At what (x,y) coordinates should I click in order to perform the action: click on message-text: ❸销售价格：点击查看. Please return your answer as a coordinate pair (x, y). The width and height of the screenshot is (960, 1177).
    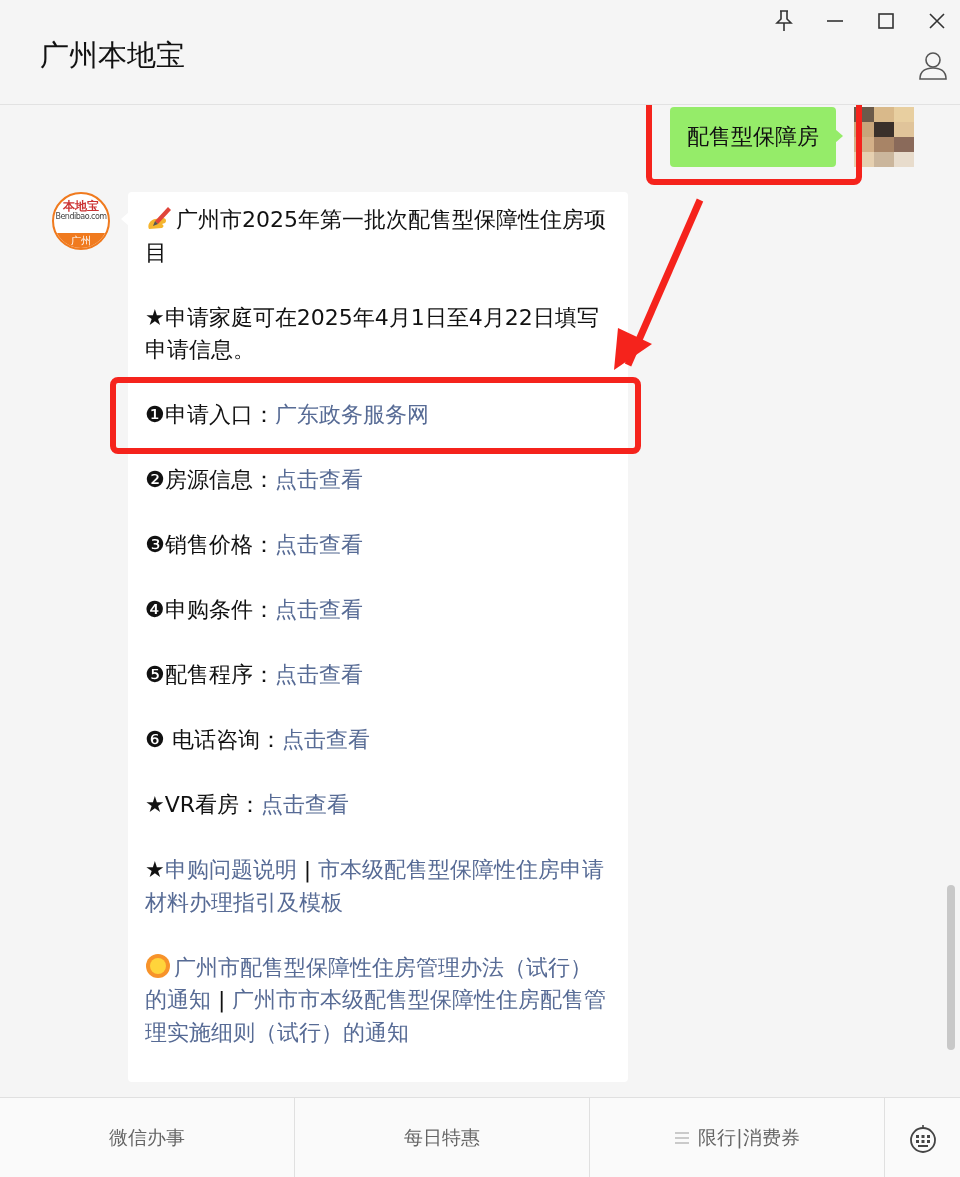
    Looking at the image, I should click on (254, 545).